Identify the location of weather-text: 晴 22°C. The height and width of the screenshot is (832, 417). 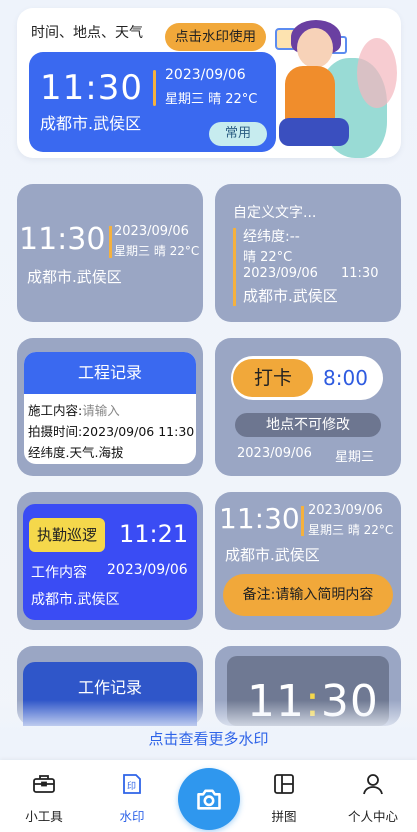
(268, 257).